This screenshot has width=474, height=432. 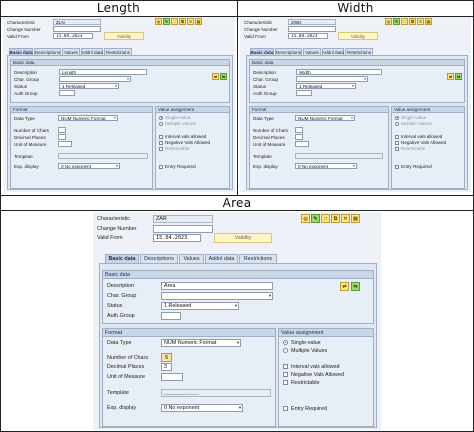 I want to click on characteristic-field: ZLN, so click(x=77, y=22).